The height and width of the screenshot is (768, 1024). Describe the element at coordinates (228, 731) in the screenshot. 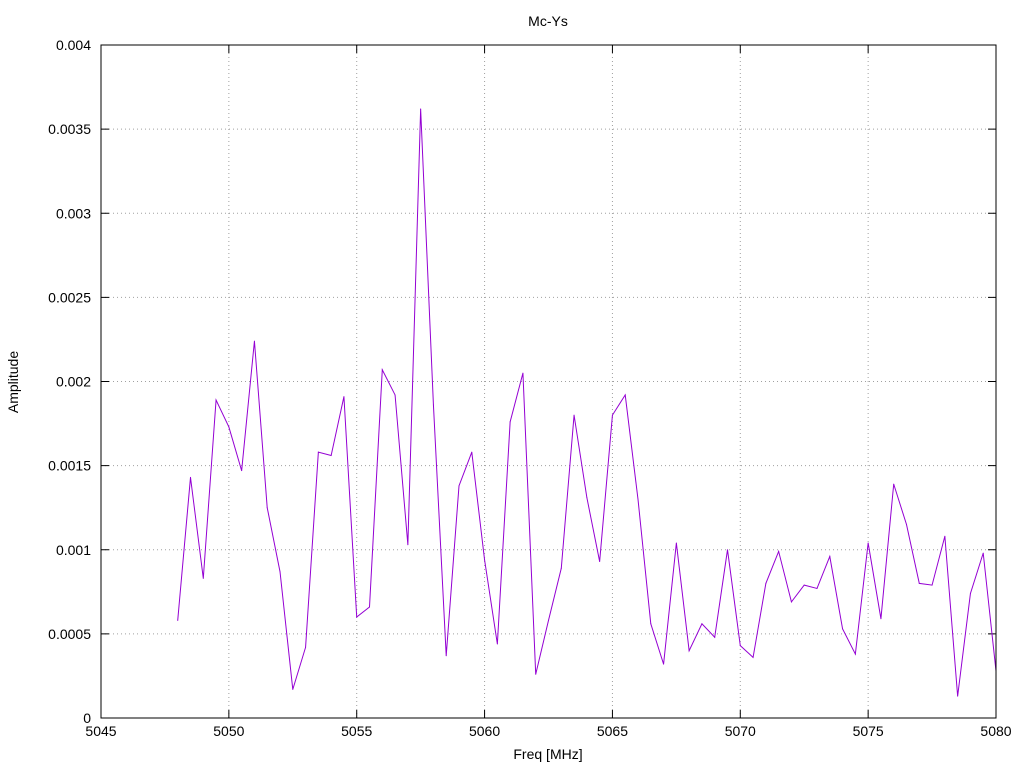

I see `x-tick-label: 5050` at that location.